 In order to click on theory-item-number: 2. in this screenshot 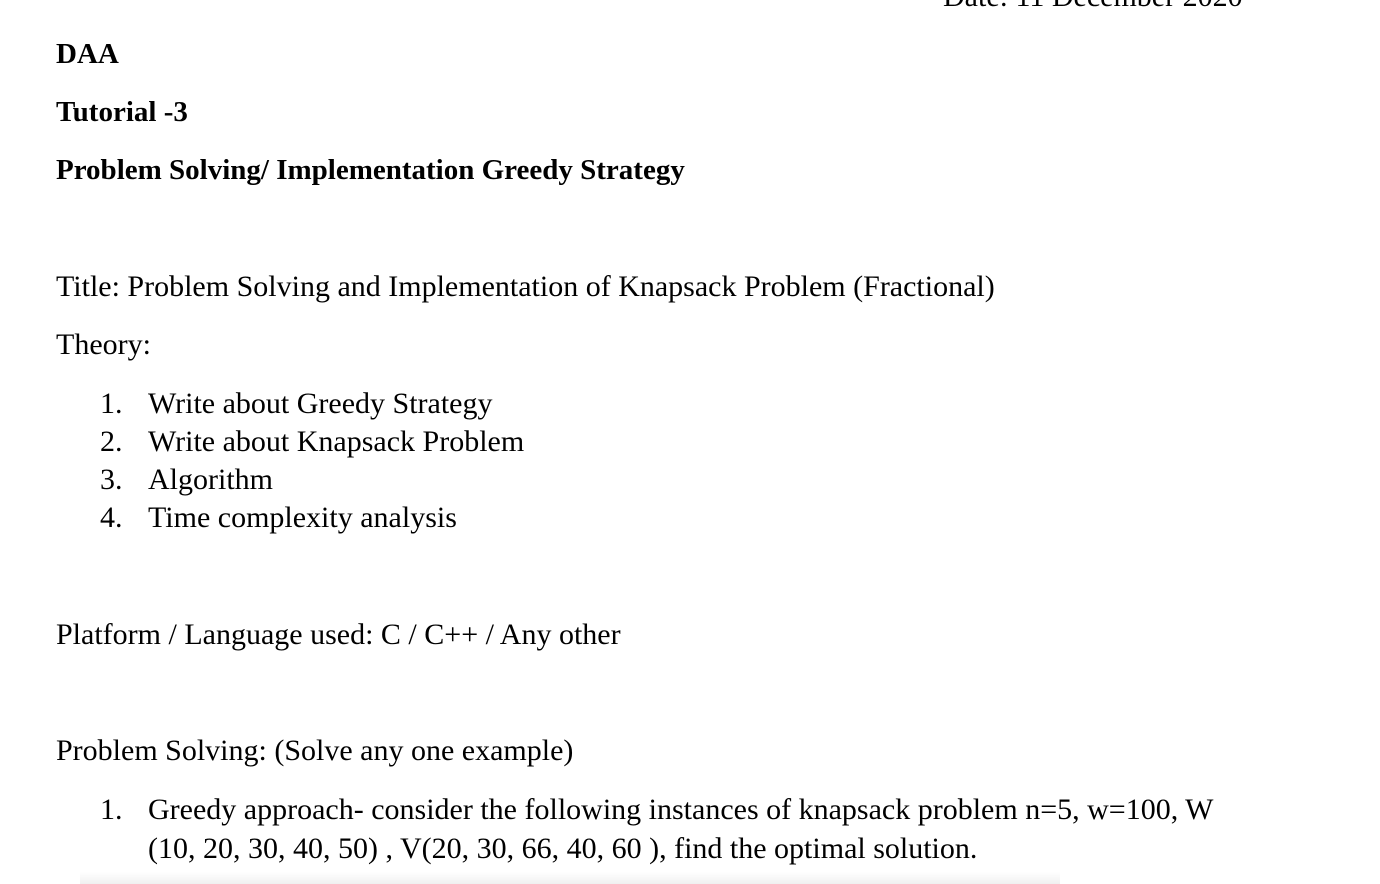, I will do `click(111, 441)`.